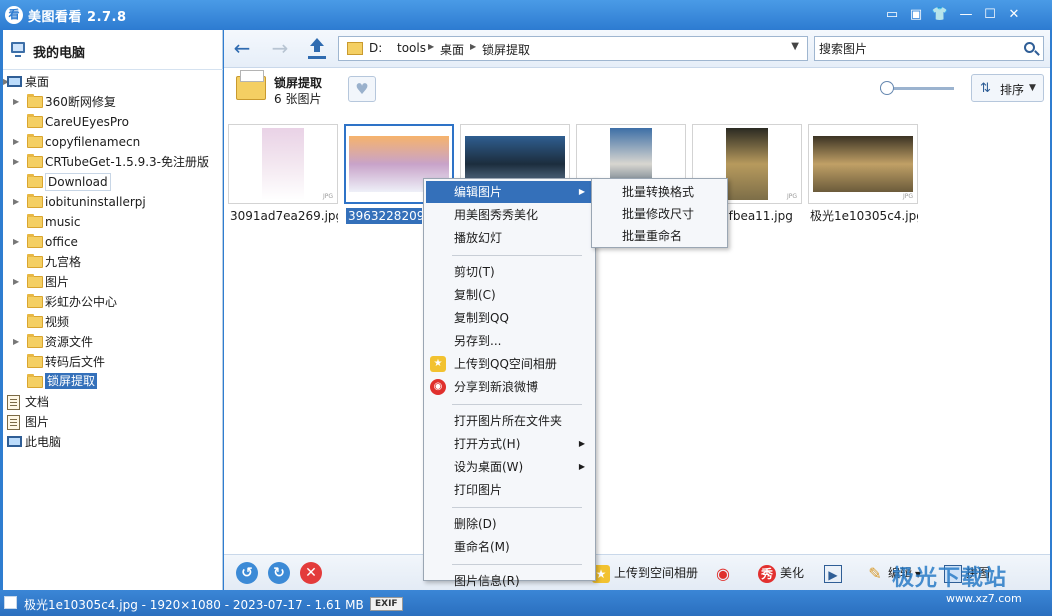  I want to click on delete-button: ✕, so click(311, 573).